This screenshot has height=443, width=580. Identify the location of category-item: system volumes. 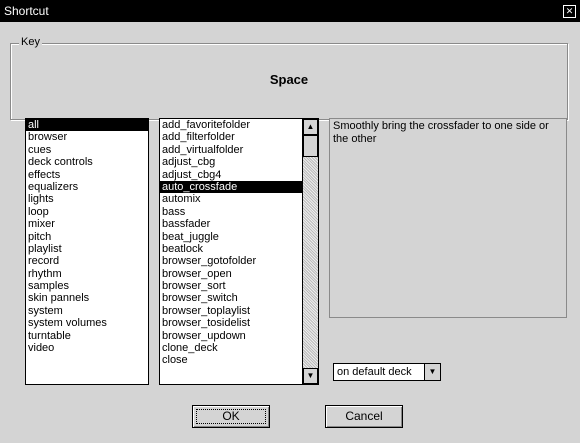
(87, 323).